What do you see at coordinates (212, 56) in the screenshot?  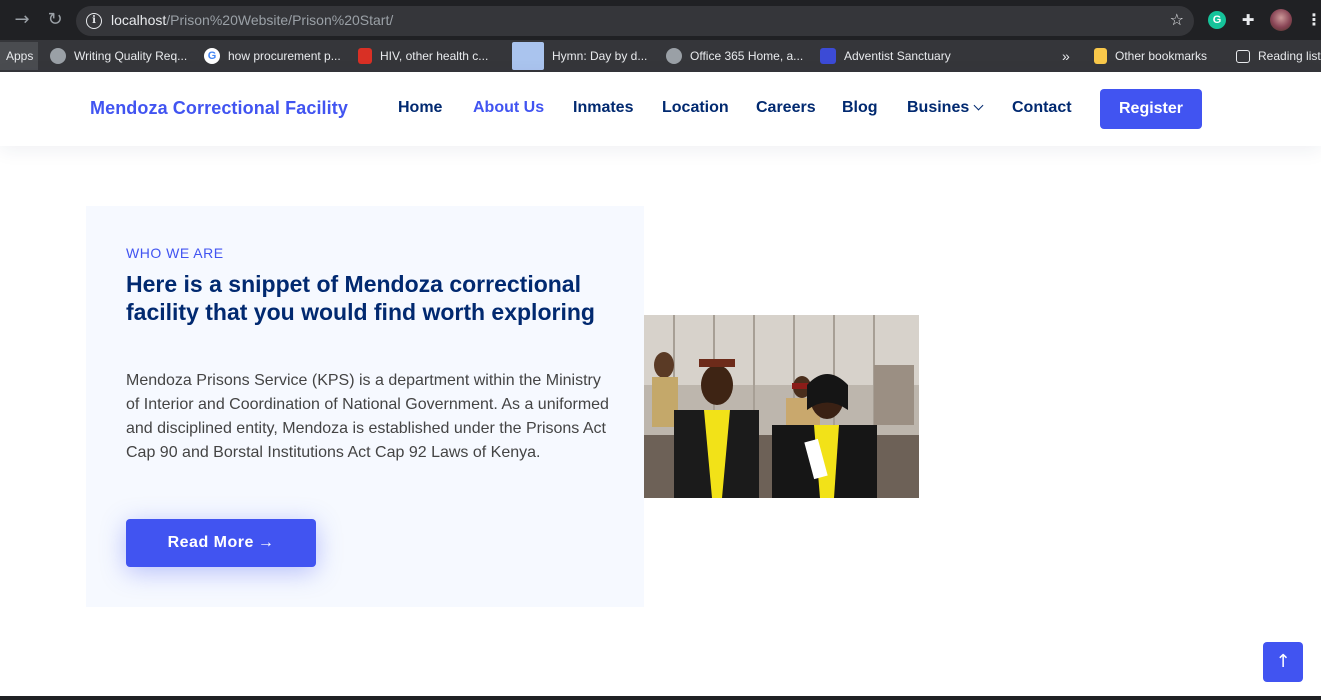 I see `google-g-icon: G` at bounding box center [212, 56].